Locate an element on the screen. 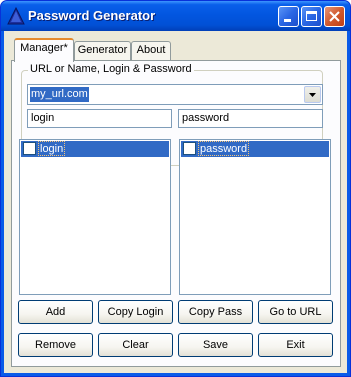 Image resolution: width=351 pixels, height=377 pixels. copy-pass-button-label: Copy Pass is located at coordinates (215, 312).